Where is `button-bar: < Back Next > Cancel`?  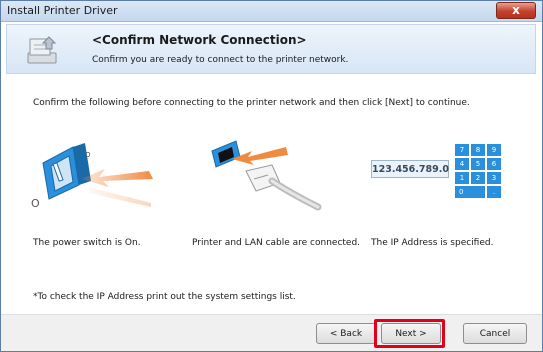
button-bar: < Back Next > Cancel is located at coordinates (271, 332).